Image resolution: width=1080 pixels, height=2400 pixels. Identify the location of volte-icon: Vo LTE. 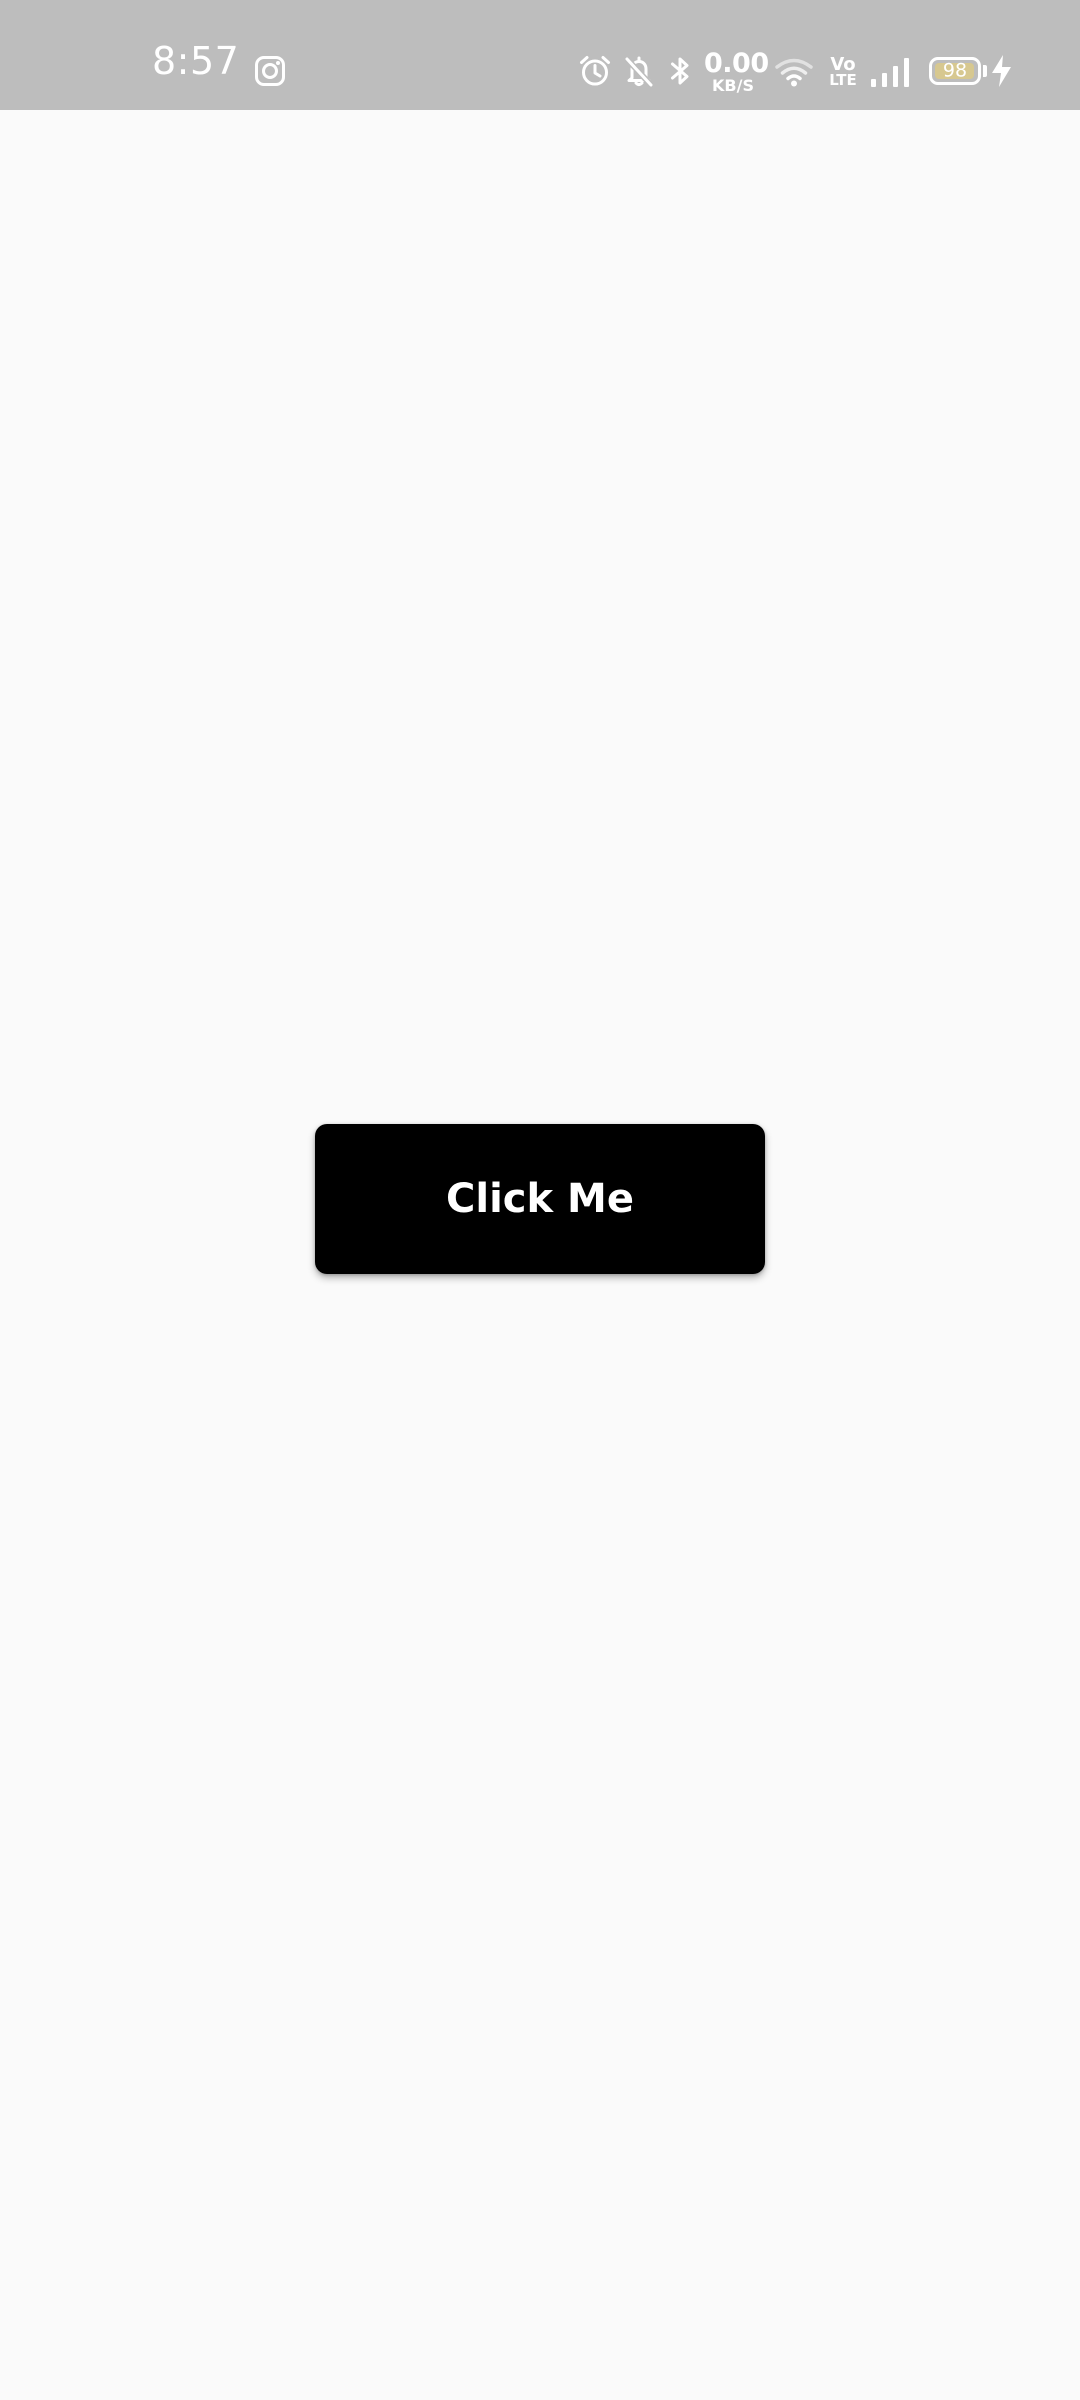
(843, 72).